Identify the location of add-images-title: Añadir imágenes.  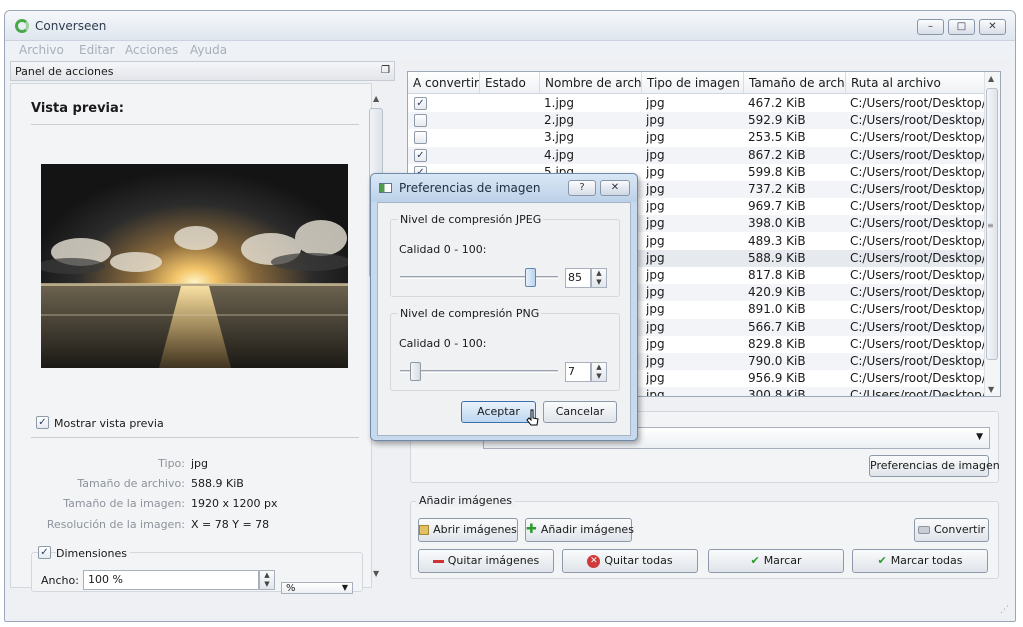
(466, 500).